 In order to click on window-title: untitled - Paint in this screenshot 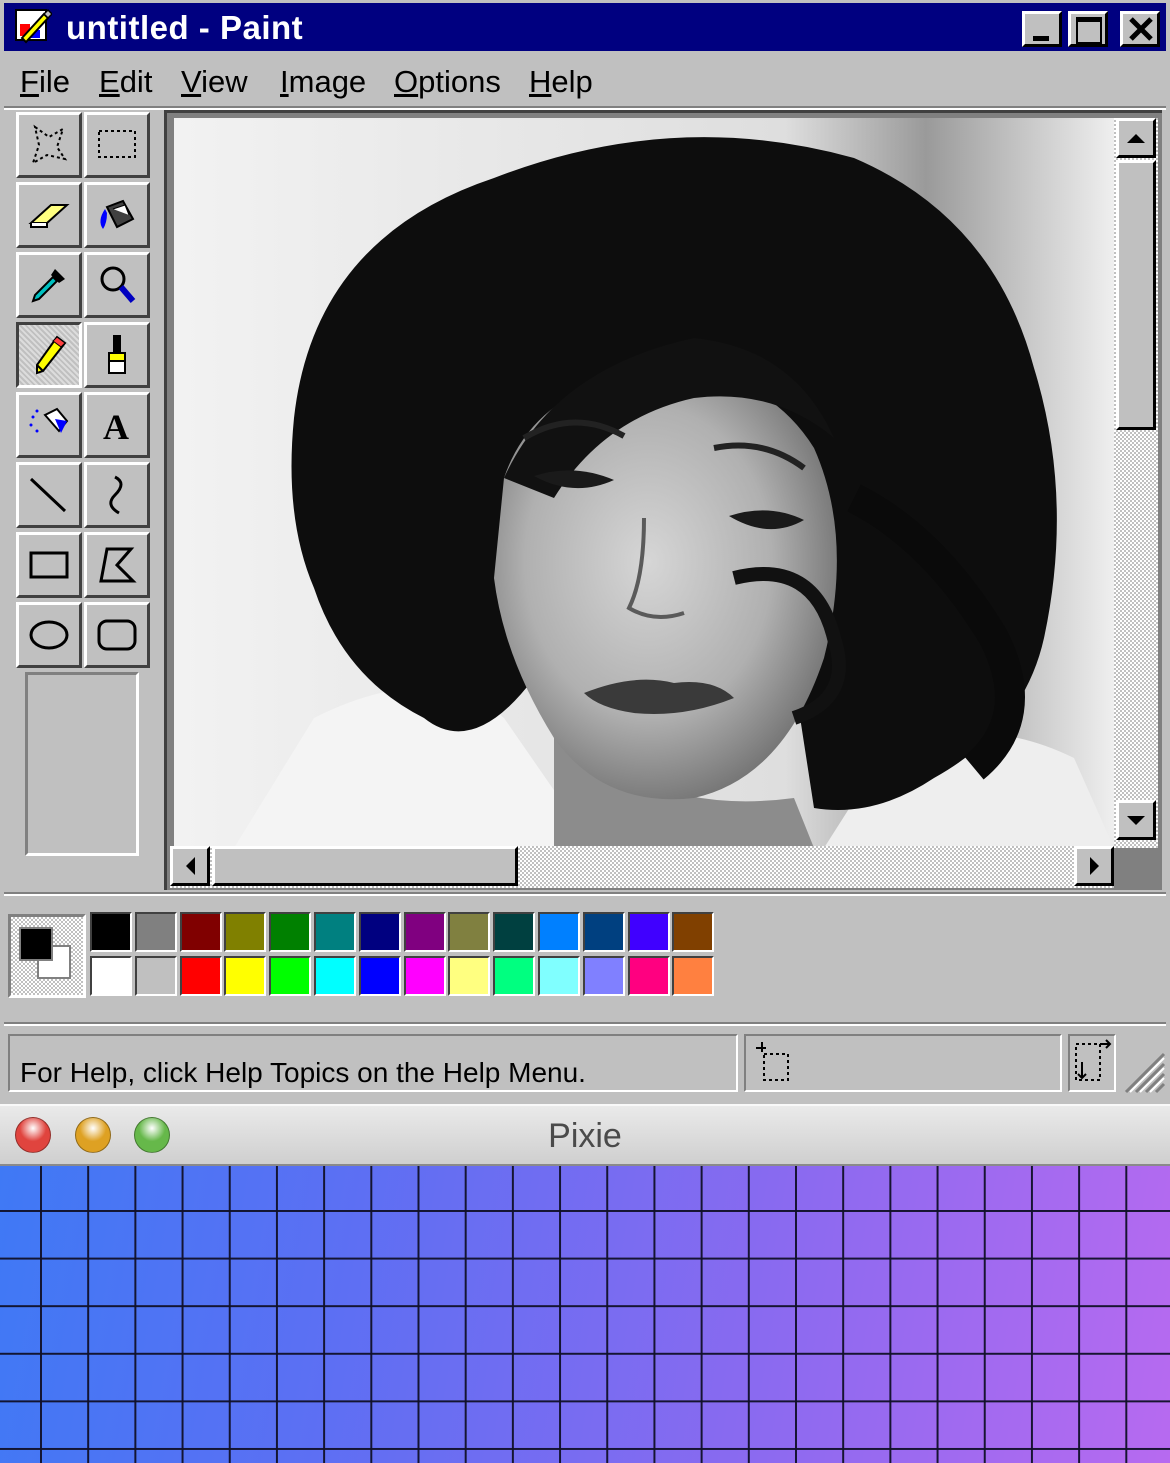, I will do `click(185, 27)`.